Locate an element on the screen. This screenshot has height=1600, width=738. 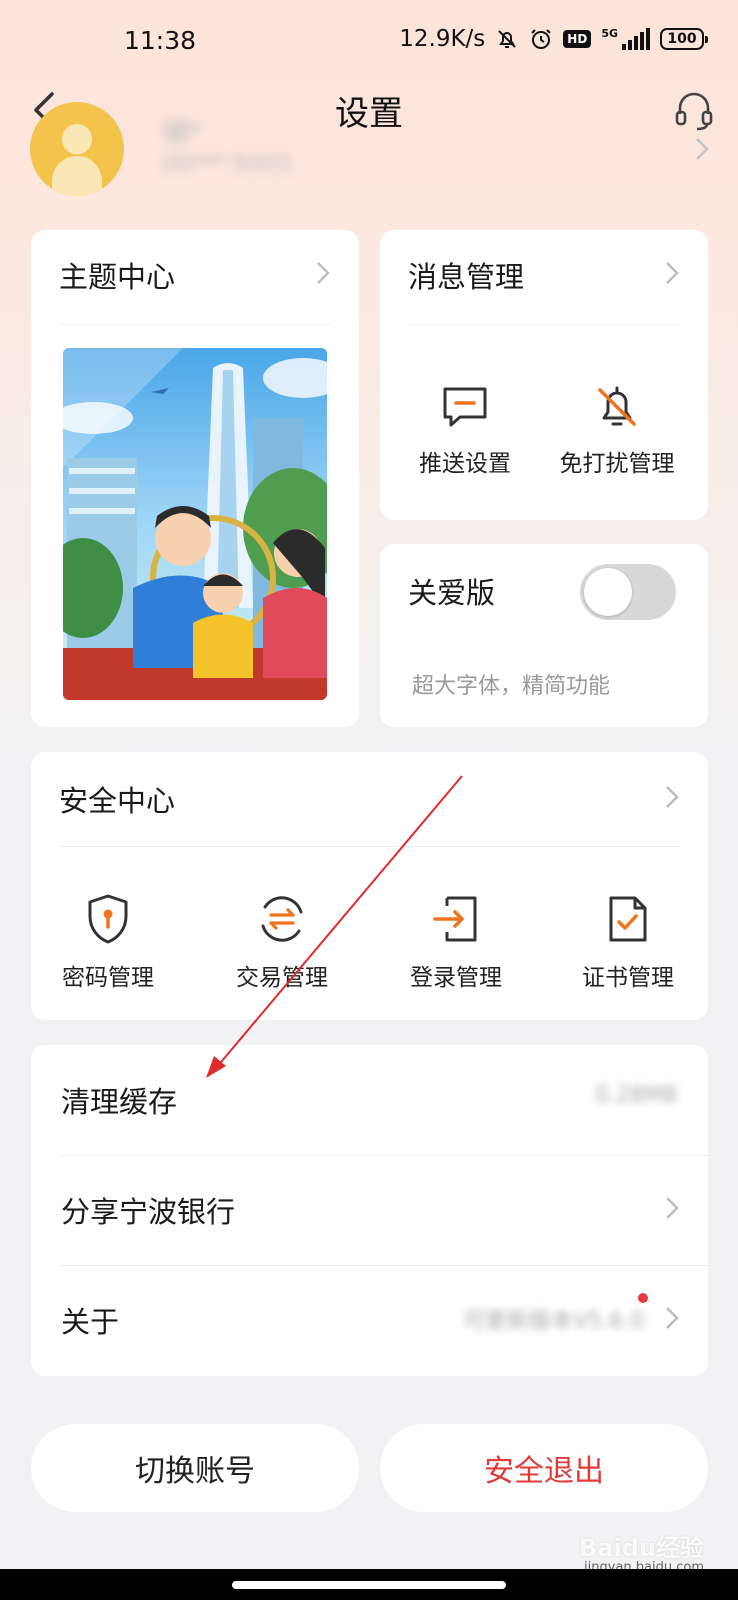
toggle-knob is located at coordinates (608, 592).